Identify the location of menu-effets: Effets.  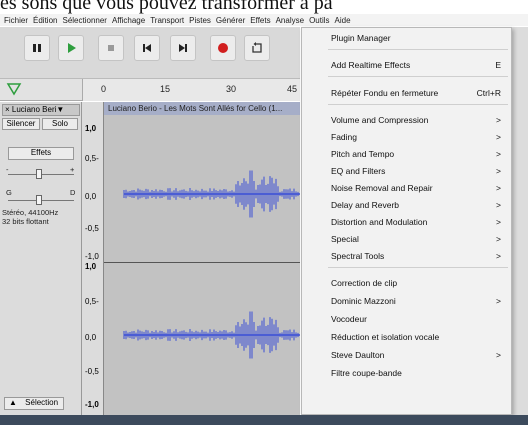
(260, 20).